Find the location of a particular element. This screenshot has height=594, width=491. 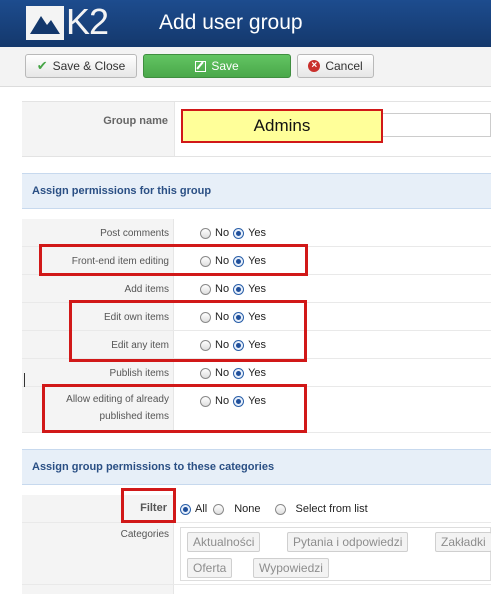

mountain-icon is located at coordinates (45, 23).